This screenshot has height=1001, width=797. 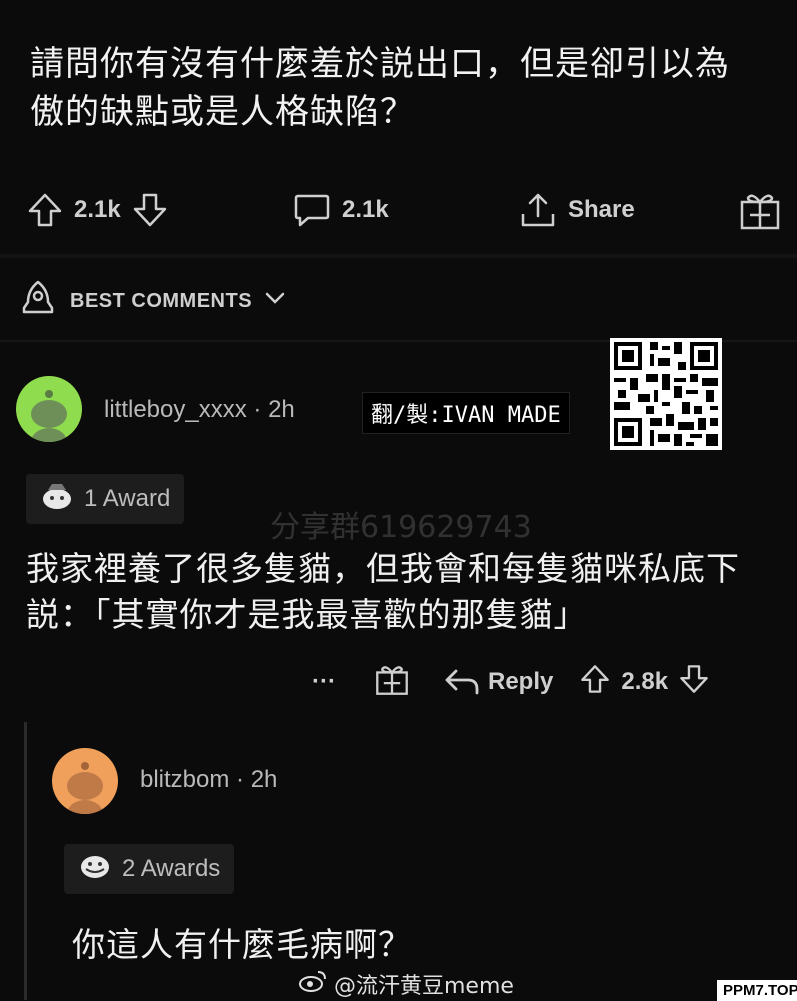 What do you see at coordinates (645, 681) in the screenshot?
I see `vote-count: 2.8k` at bounding box center [645, 681].